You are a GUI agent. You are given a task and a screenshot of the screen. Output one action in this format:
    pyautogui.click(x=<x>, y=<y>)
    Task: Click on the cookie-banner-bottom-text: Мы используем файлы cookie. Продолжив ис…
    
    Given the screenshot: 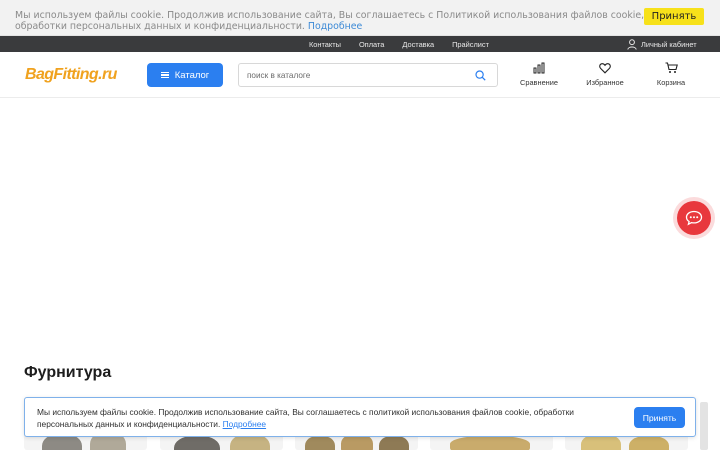 What is the action you would take?
    pyautogui.click(x=329, y=418)
    